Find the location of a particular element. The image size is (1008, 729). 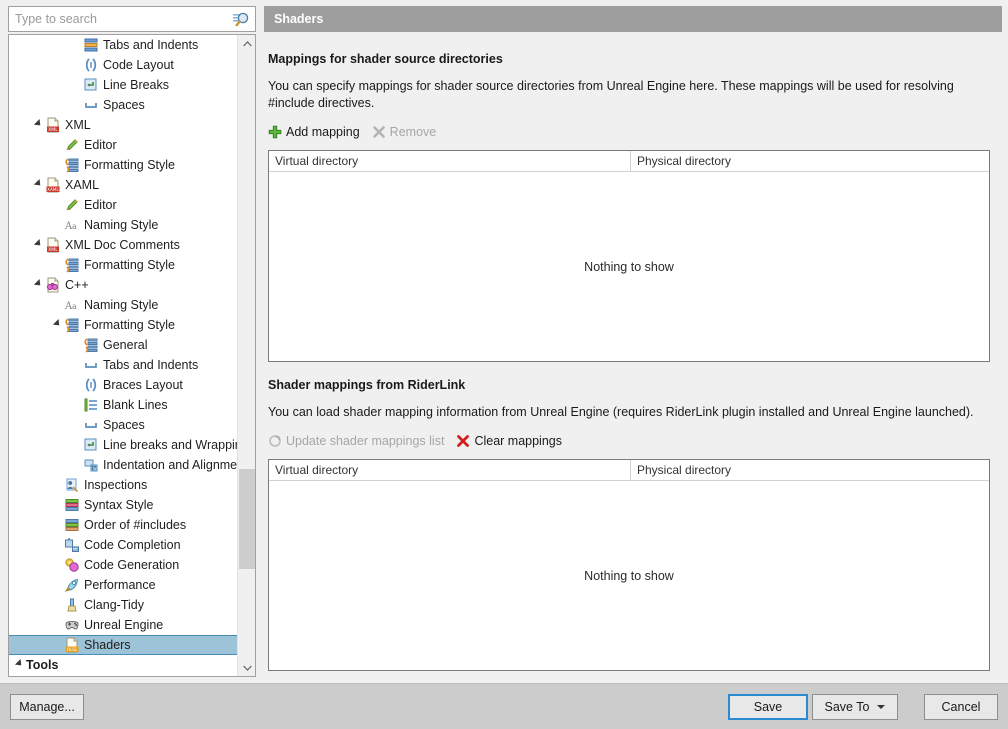

svg-text: a is located at coordinates (74, 226).